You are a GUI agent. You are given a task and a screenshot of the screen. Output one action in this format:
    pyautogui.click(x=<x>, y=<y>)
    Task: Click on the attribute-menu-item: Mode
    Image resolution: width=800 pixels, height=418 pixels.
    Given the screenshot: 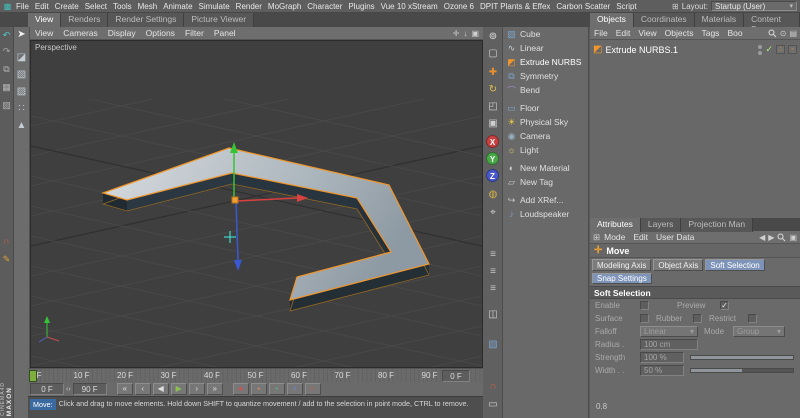 What is the action you would take?
    pyautogui.click(x=614, y=237)
    